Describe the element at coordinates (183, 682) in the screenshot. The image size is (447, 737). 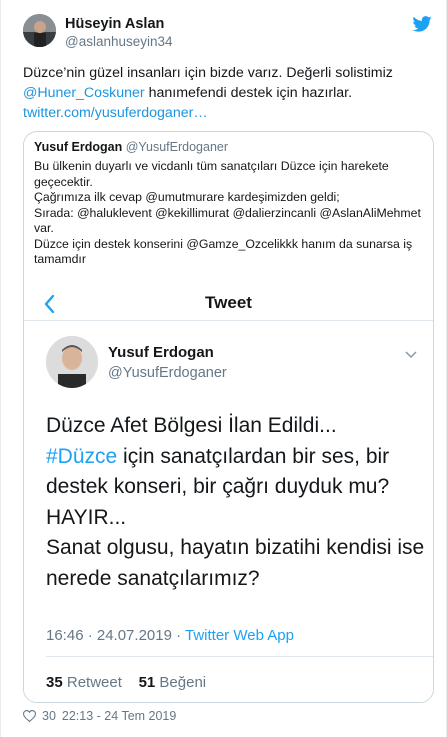
I see `like-label: Beğeni` at that location.